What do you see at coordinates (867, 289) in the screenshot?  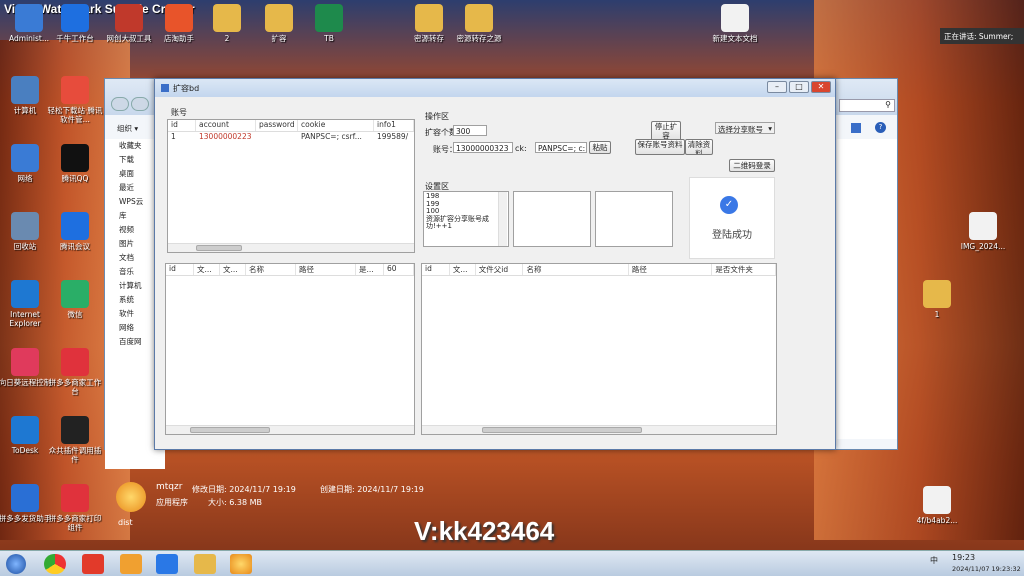 I see `explorer-file-area` at bounding box center [867, 289].